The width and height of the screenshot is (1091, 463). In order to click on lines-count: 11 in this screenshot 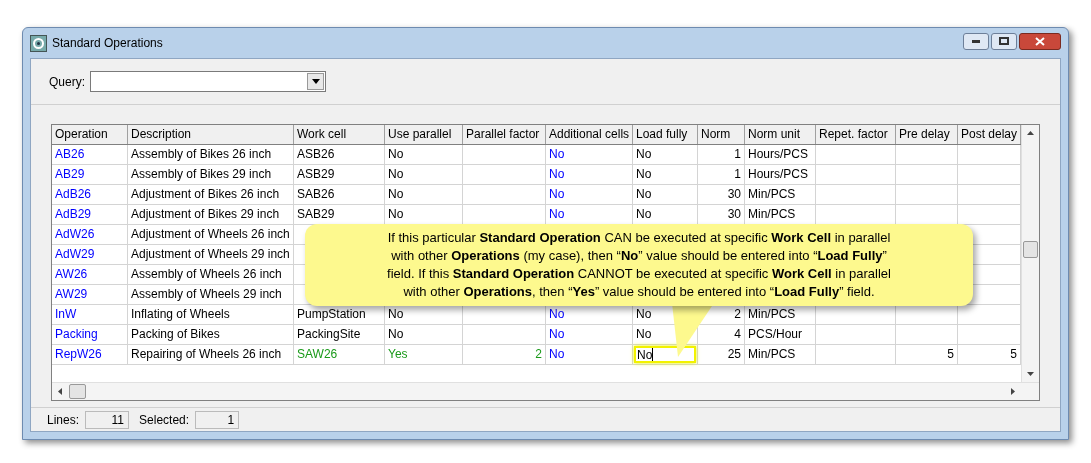, I will do `click(107, 419)`.